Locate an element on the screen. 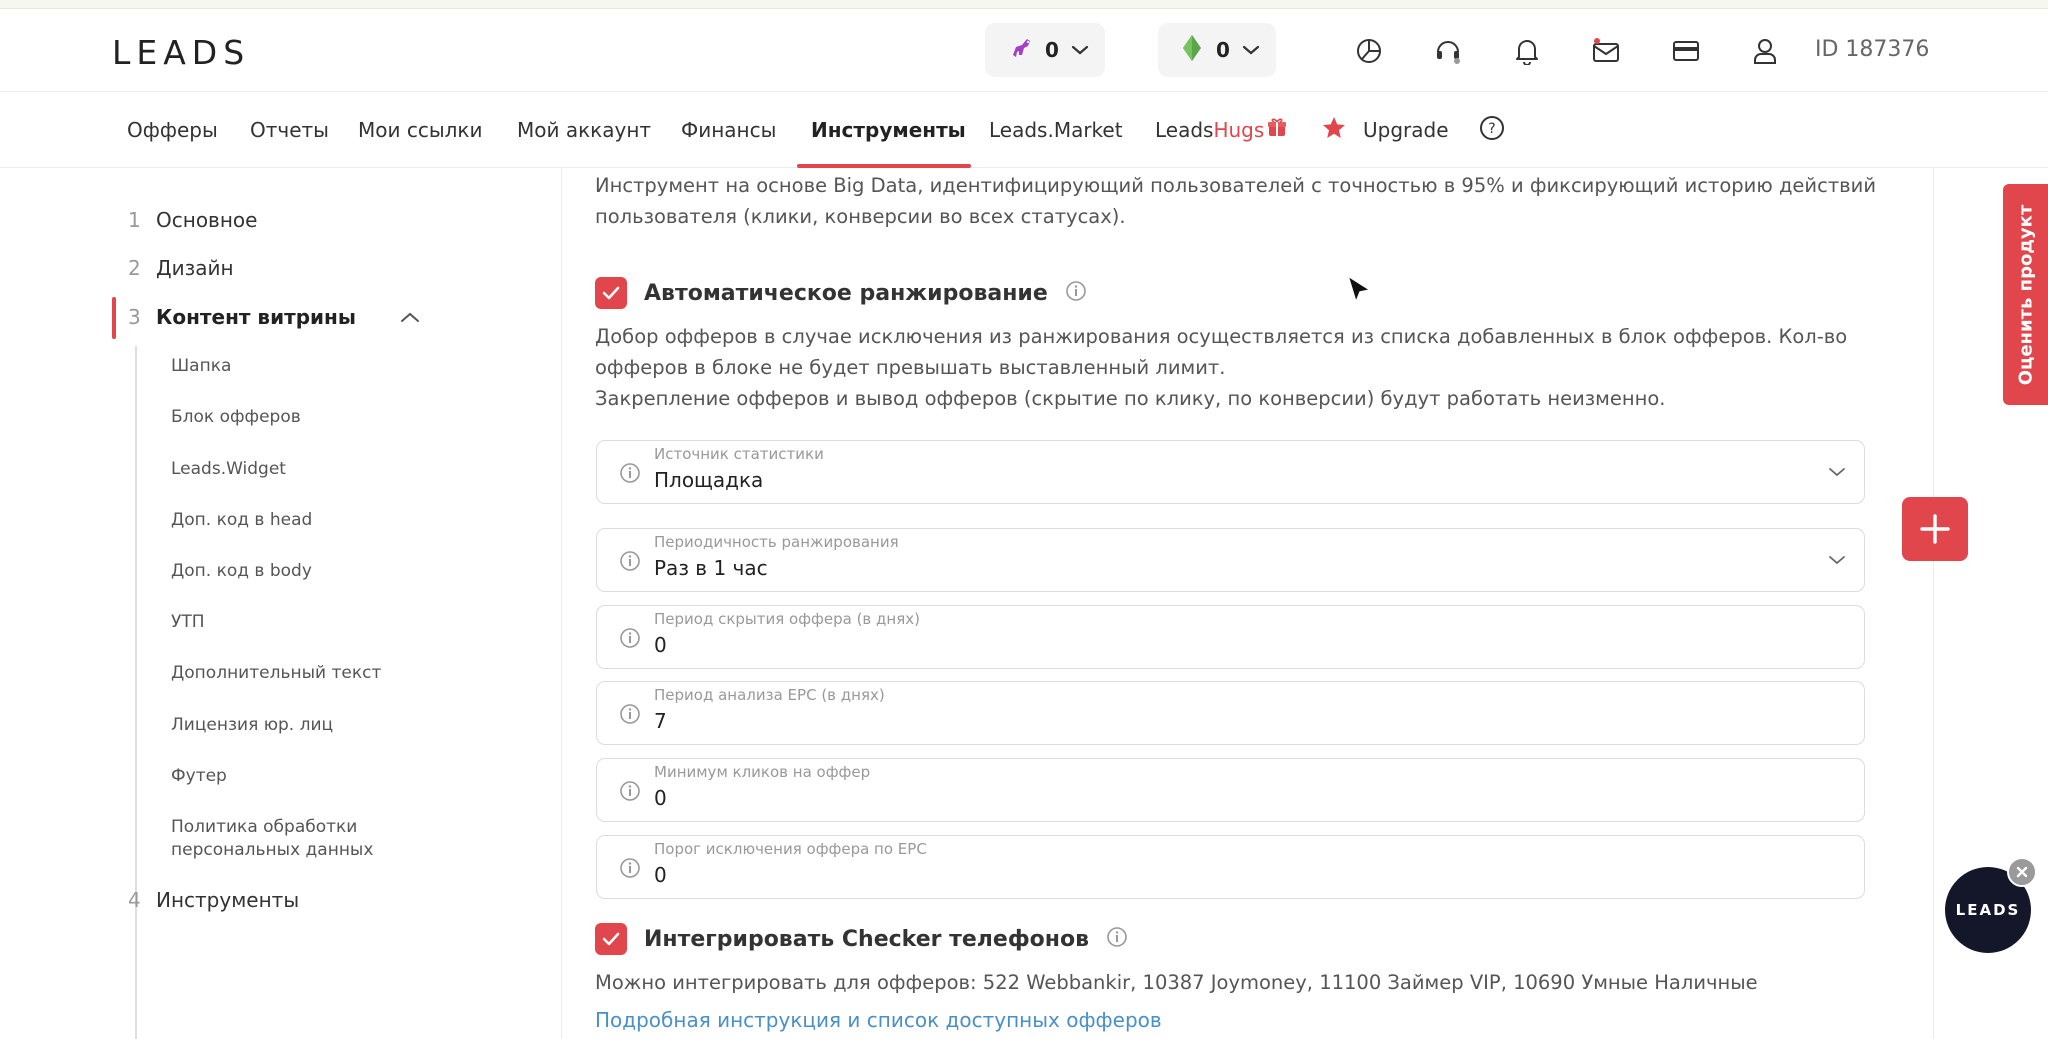 This screenshot has width=2048, height=1039. auto-ranking-checkbox is located at coordinates (611, 293).